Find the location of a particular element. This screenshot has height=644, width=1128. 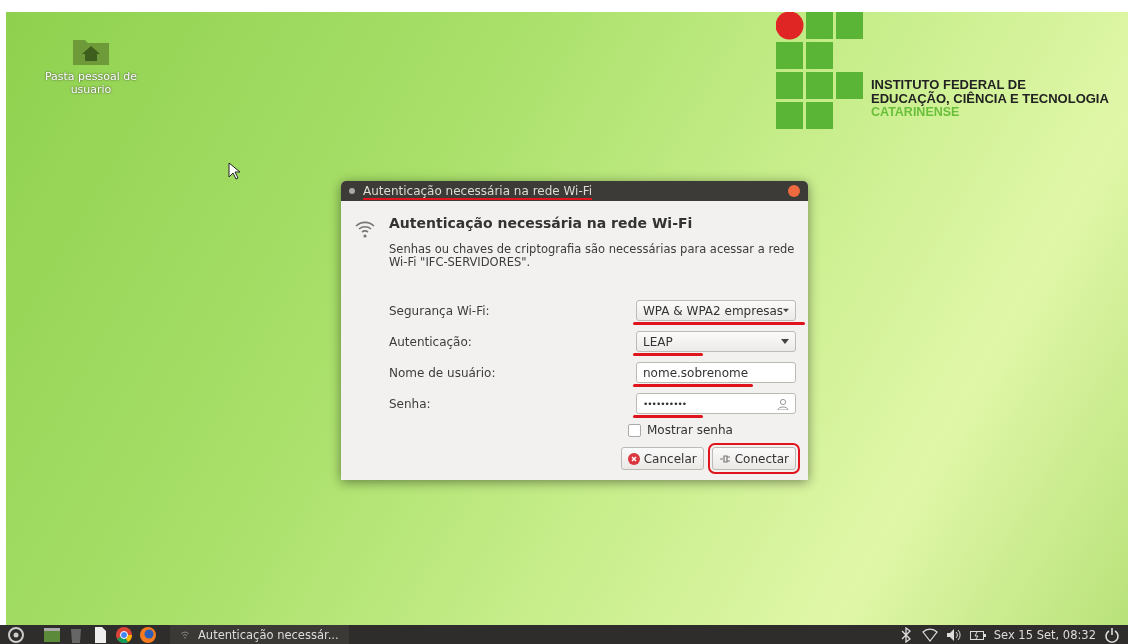

power-icon is located at coordinates (1112, 634).